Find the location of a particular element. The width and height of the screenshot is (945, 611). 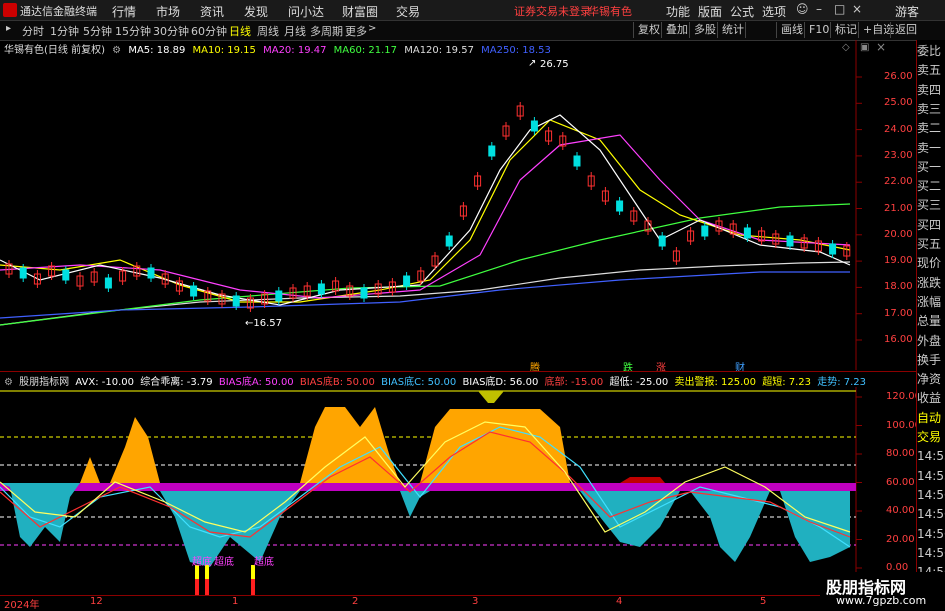

period-1min: 1分钟 is located at coordinates (64, 31).